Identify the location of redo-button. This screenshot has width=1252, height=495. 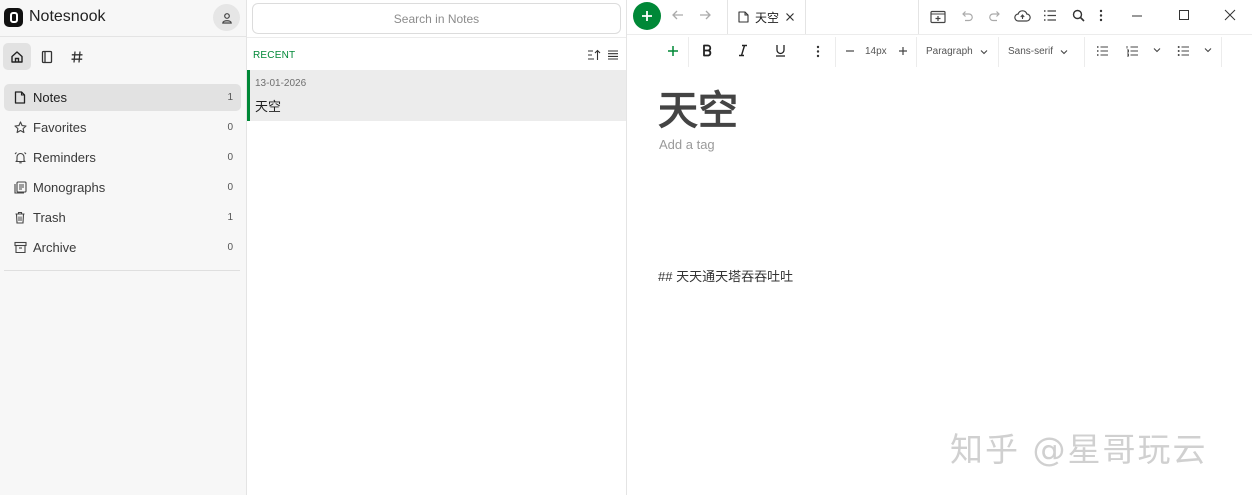
(995, 16).